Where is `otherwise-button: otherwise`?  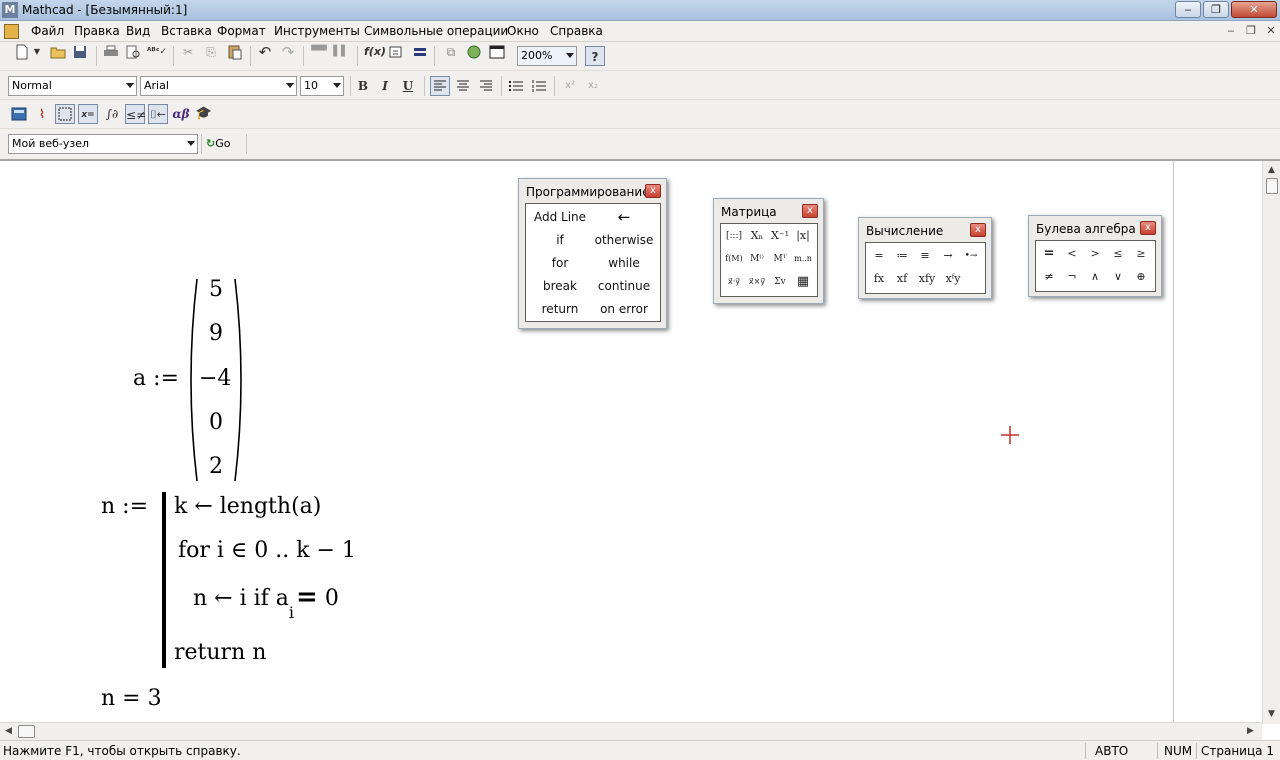 otherwise-button: otherwise is located at coordinates (624, 240).